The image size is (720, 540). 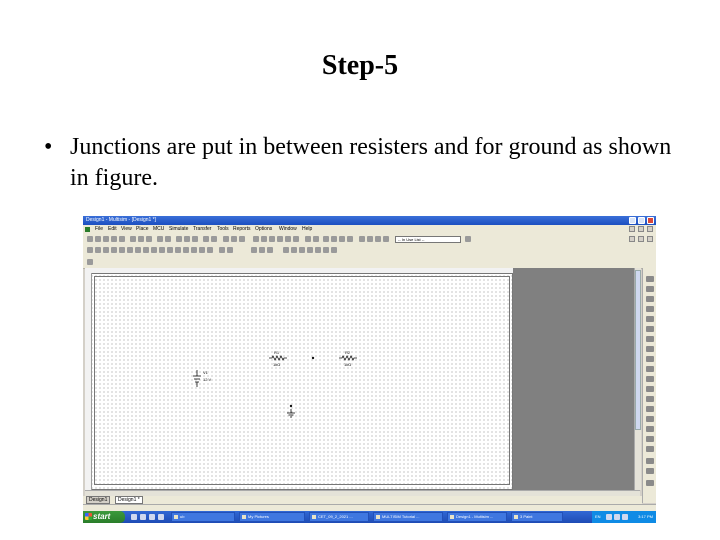 What do you see at coordinates (360, 65) in the screenshot?
I see `slide-title: Step-5` at bounding box center [360, 65].